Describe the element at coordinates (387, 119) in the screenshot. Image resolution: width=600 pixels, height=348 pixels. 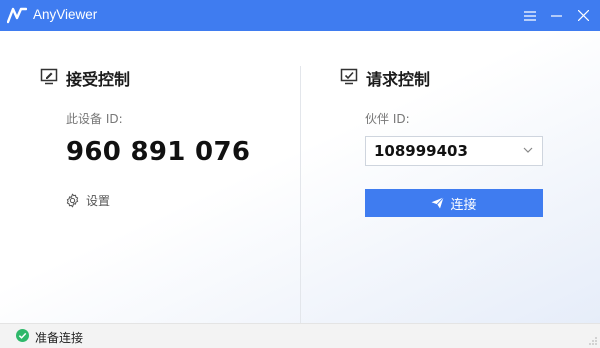
I see `partner-id-label: 伙伴 ID:` at that location.